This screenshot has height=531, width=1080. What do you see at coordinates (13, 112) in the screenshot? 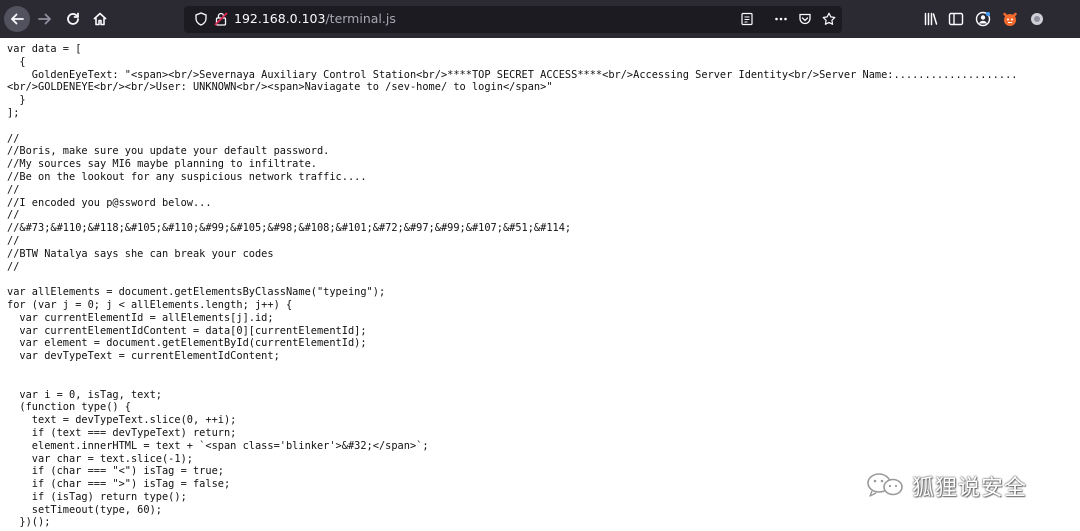
I see `code-line: ];` at bounding box center [13, 112].